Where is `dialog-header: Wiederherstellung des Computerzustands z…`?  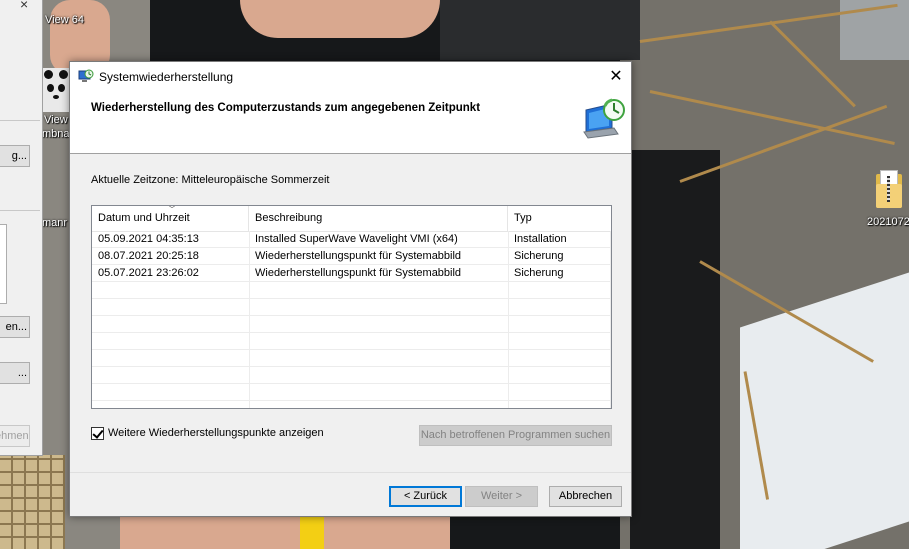 dialog-header: Wiederherstellung des Computerzustands z… is located at coordinates (350, 123).